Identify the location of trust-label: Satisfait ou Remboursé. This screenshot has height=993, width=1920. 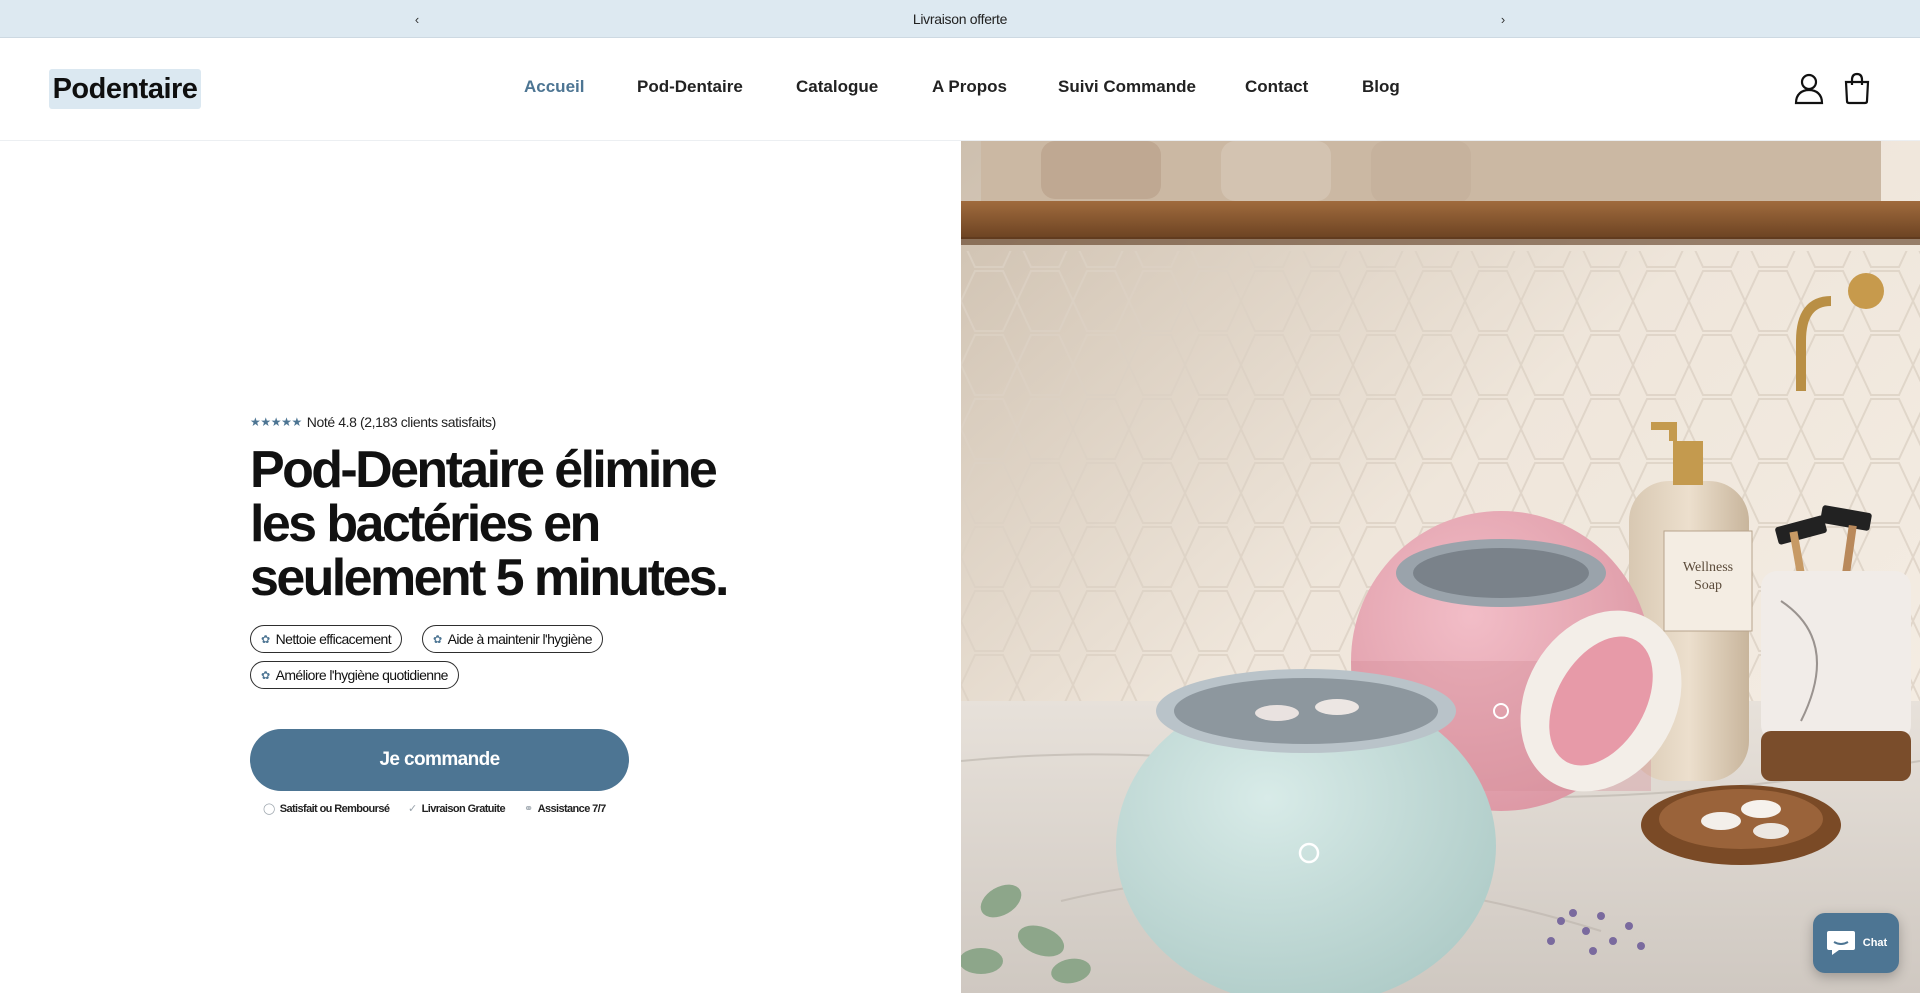
(334, 808).